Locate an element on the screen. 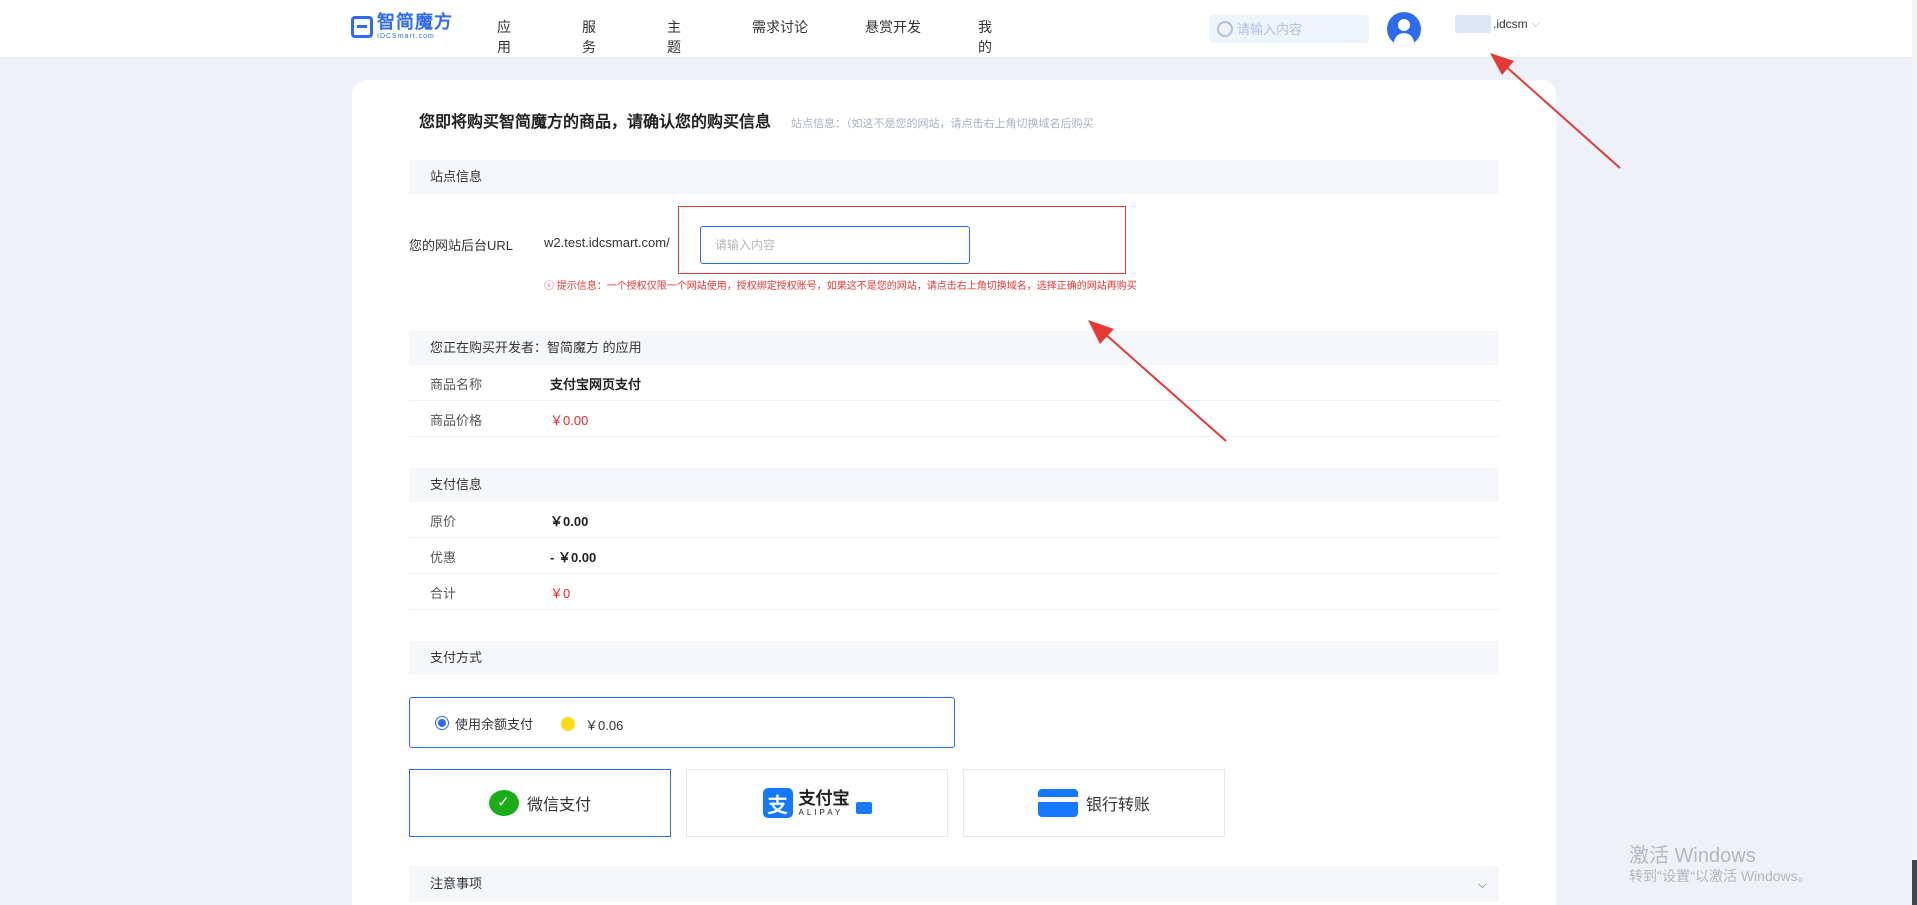 The image size is (1917, 905). search-icon is located at coordinates (1225, 29).